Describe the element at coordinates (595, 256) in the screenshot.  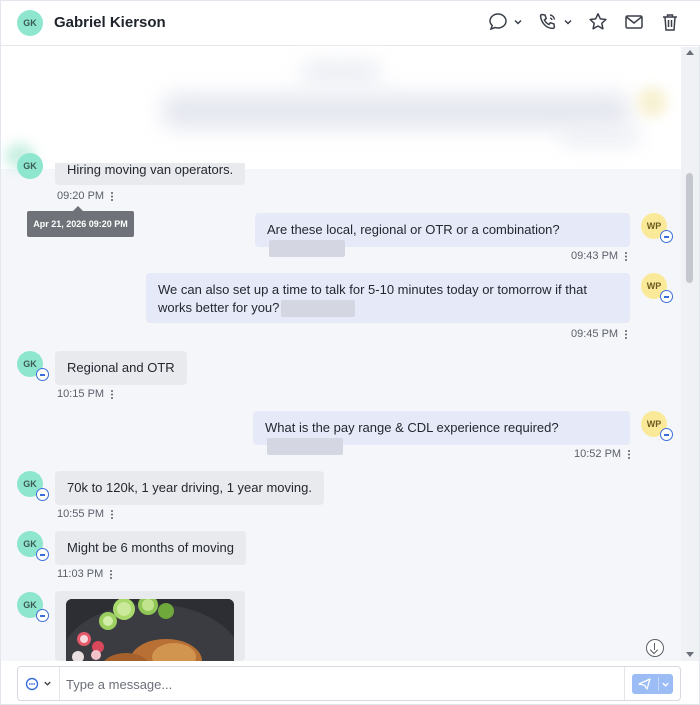
I see `message-time: 09:43 PM` at that location.